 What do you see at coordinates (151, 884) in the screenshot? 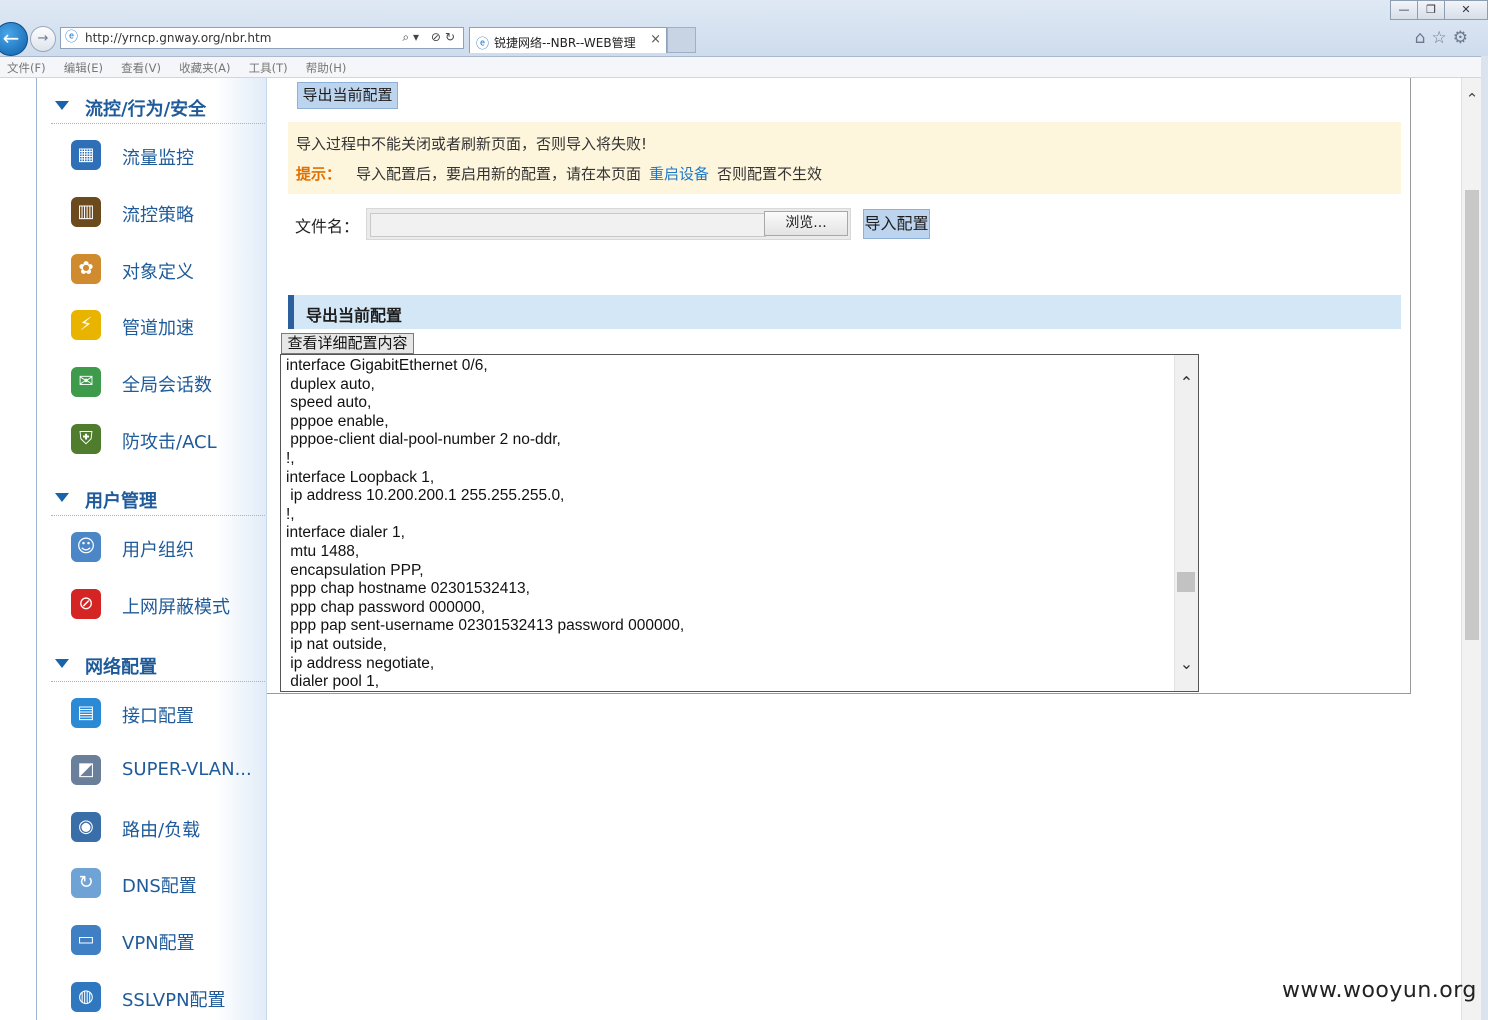
I see `sidebar-item-dns: ↻ DNS配置` at bounding box center [151, 884].